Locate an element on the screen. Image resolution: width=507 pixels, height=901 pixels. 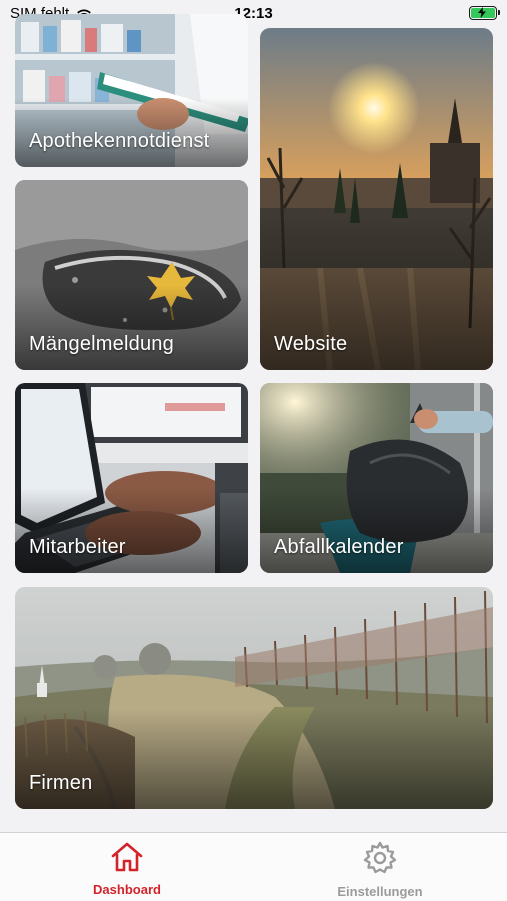
battery-icon is located at coordinates (484, 13).